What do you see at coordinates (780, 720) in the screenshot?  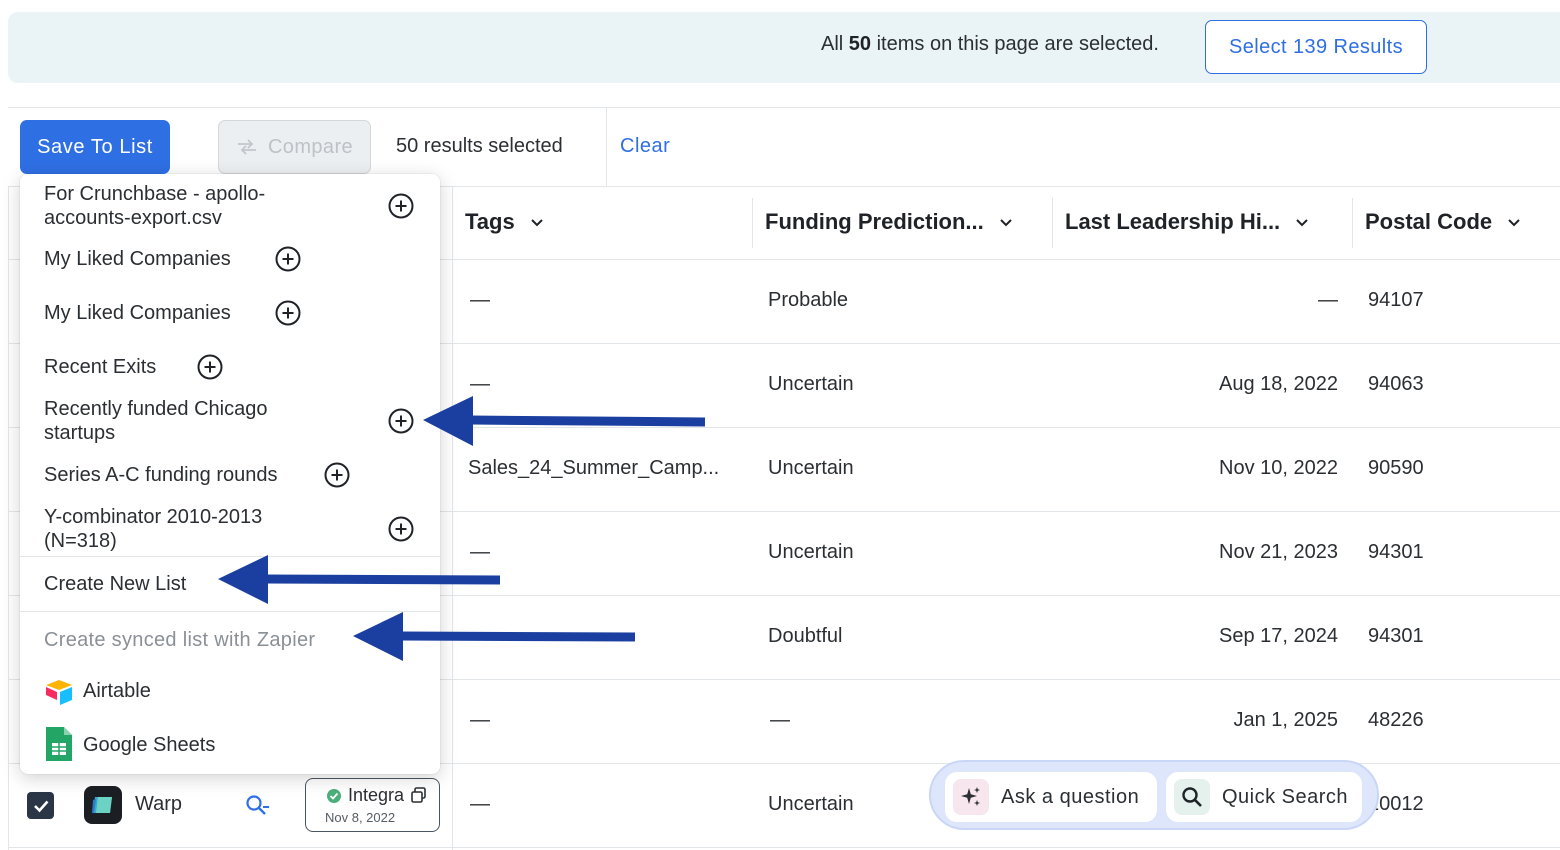 I see `cell-funding-prediction: —` at bounding box center [780, 720].